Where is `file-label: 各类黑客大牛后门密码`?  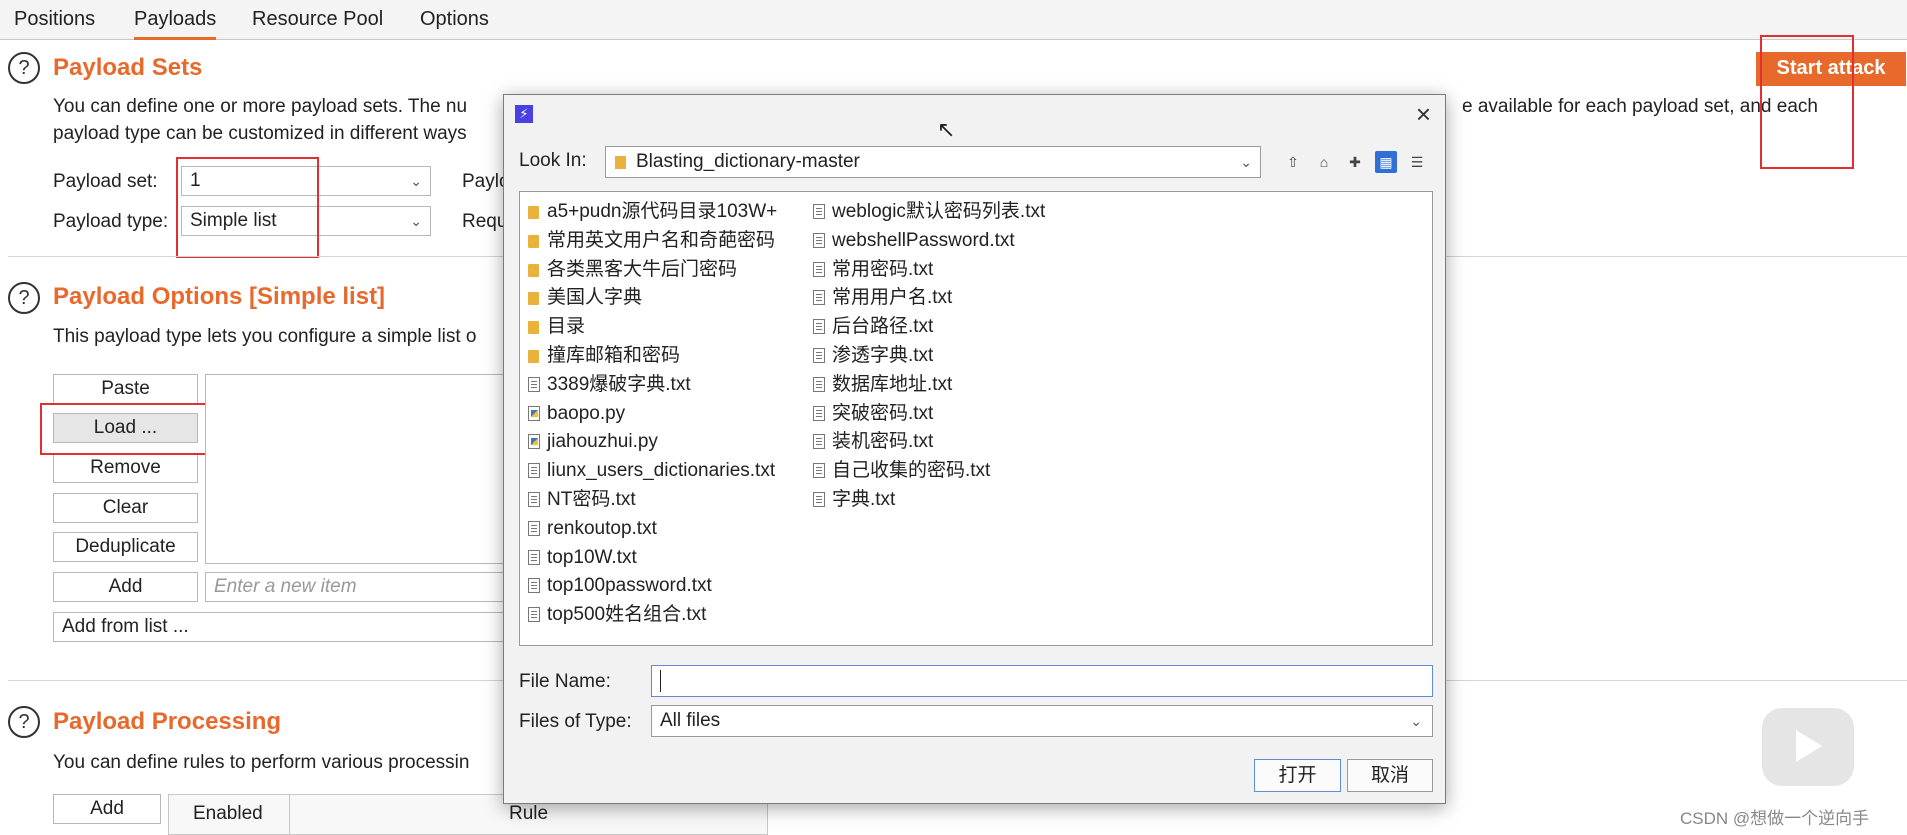 file-label: 各类黑客大牛后门密码 is located at coordinates (642, 269).